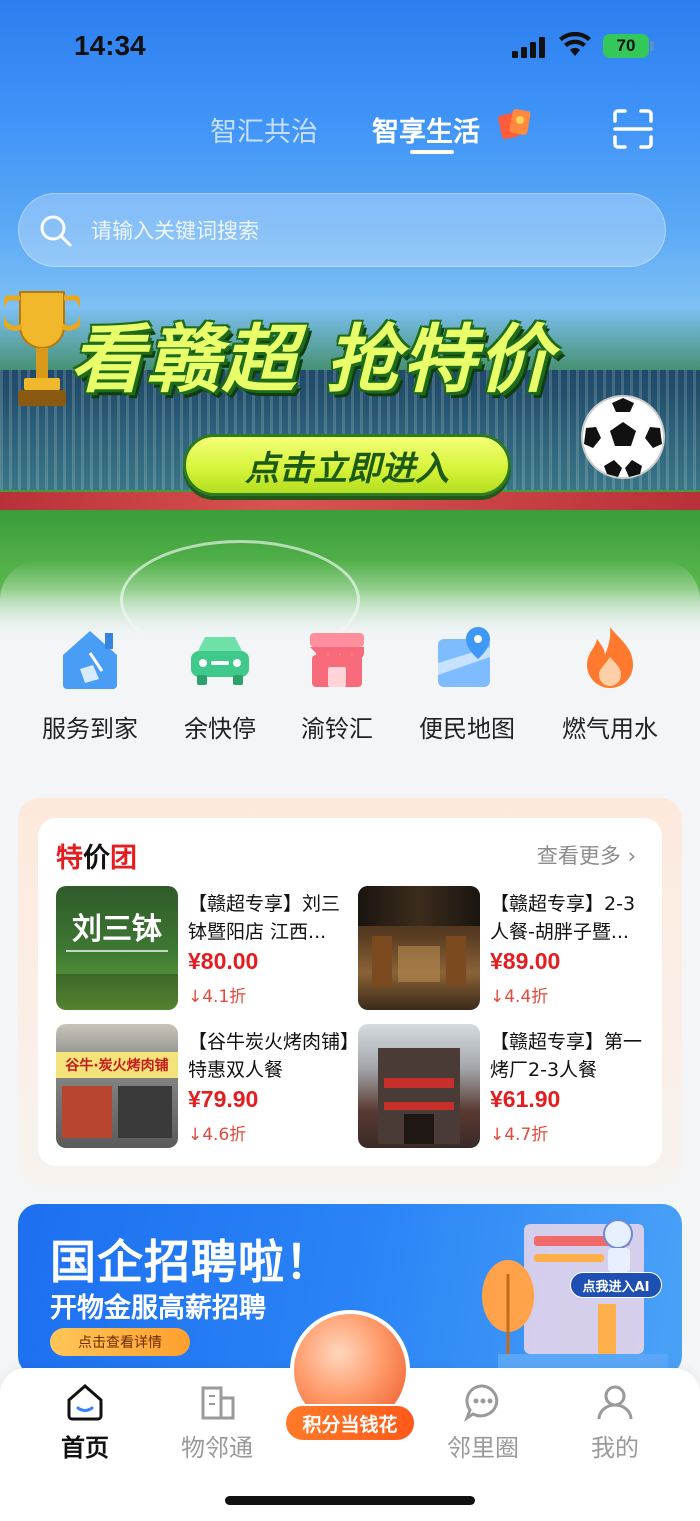 The height and width of the screenshot is (1521, 700). I want to click on deal-discount: ↓4.1折, so click(217, 997).